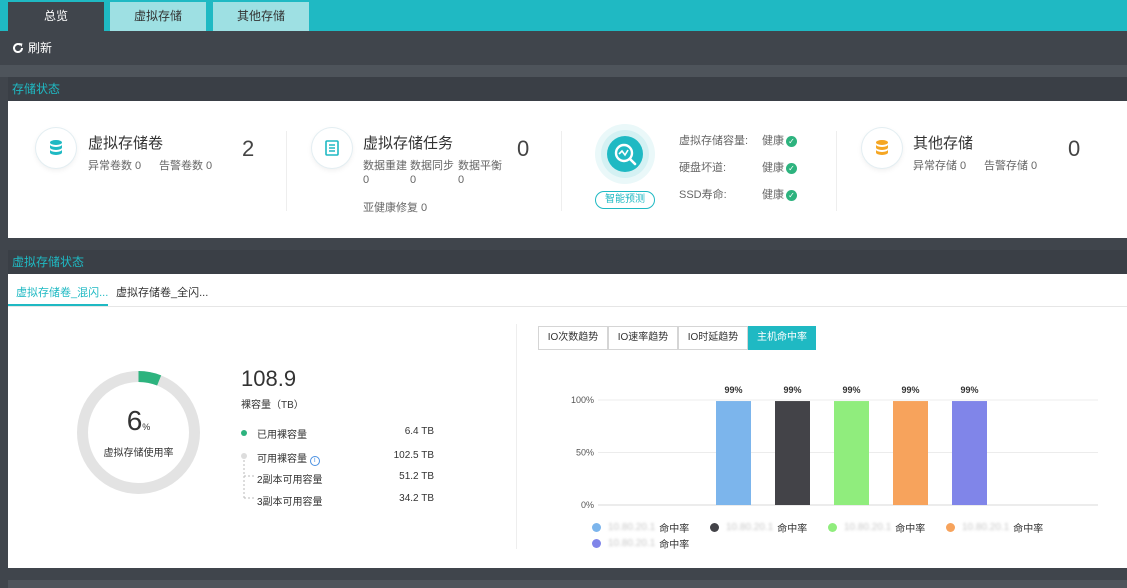  What do you see at coordinates (625, 200) in the screenshot?
I see `smart-predict-badge: 智能预测` at bounding box center [625, 200].